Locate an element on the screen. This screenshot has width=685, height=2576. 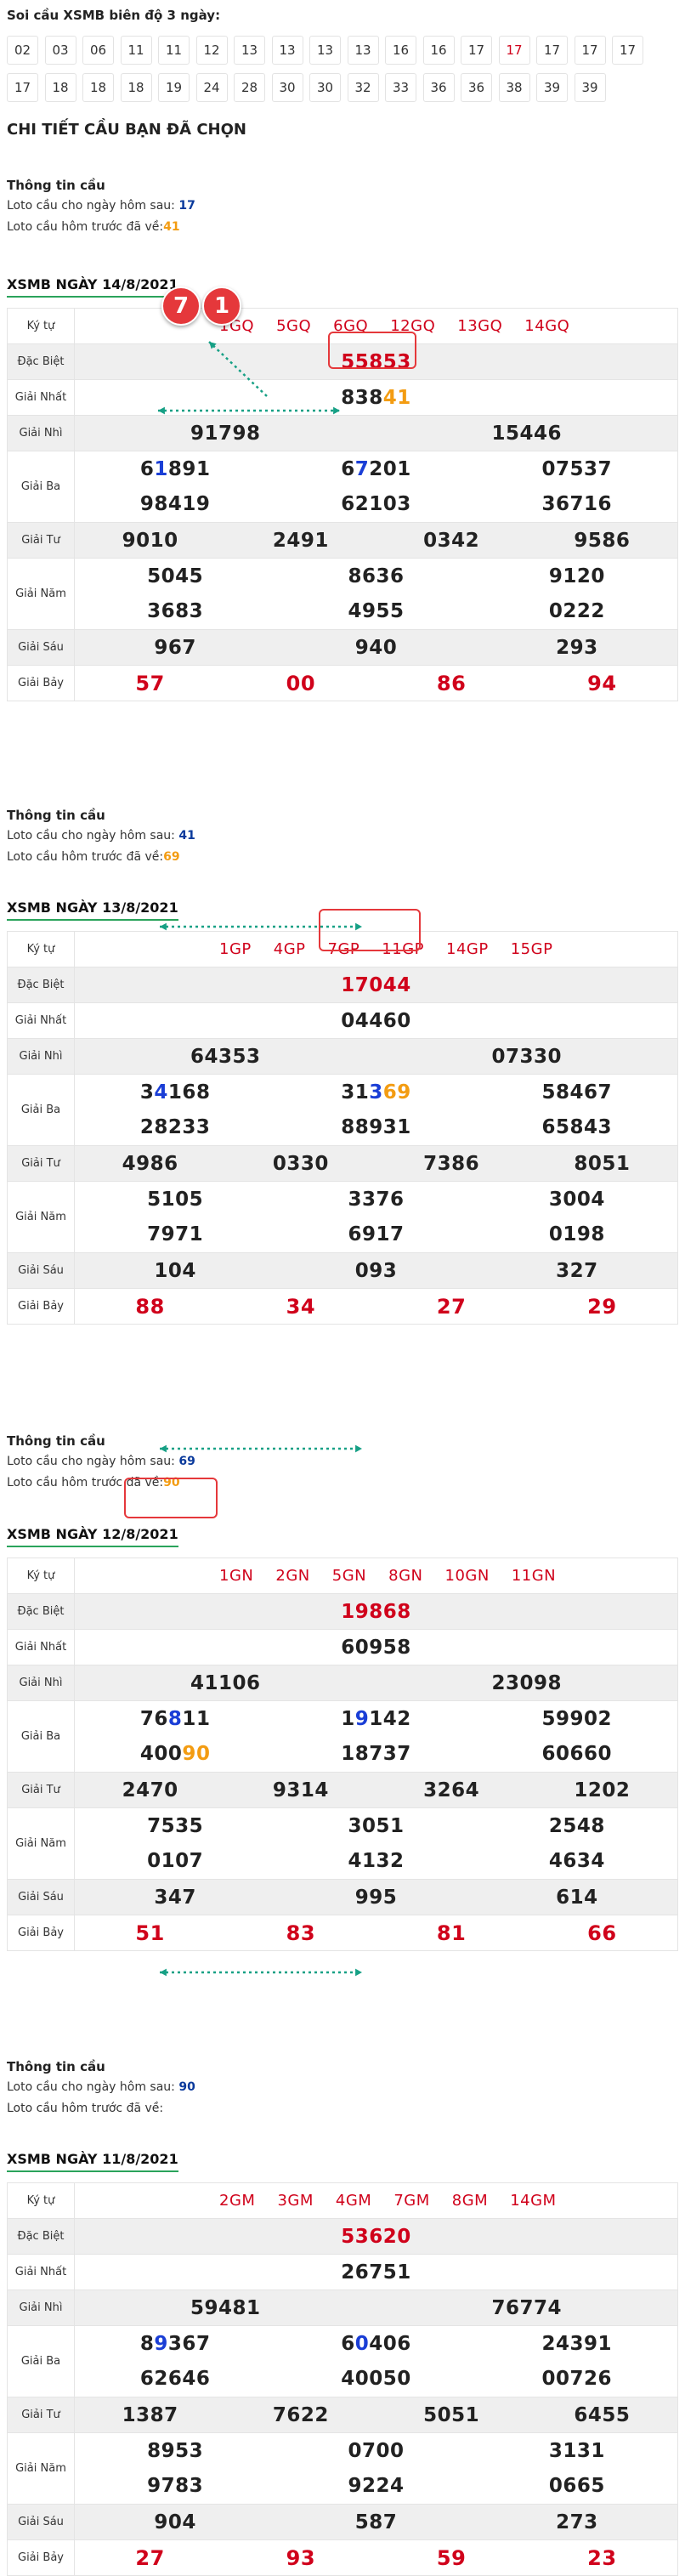
row-values: 04460 is located at coordinates (376, 1021).